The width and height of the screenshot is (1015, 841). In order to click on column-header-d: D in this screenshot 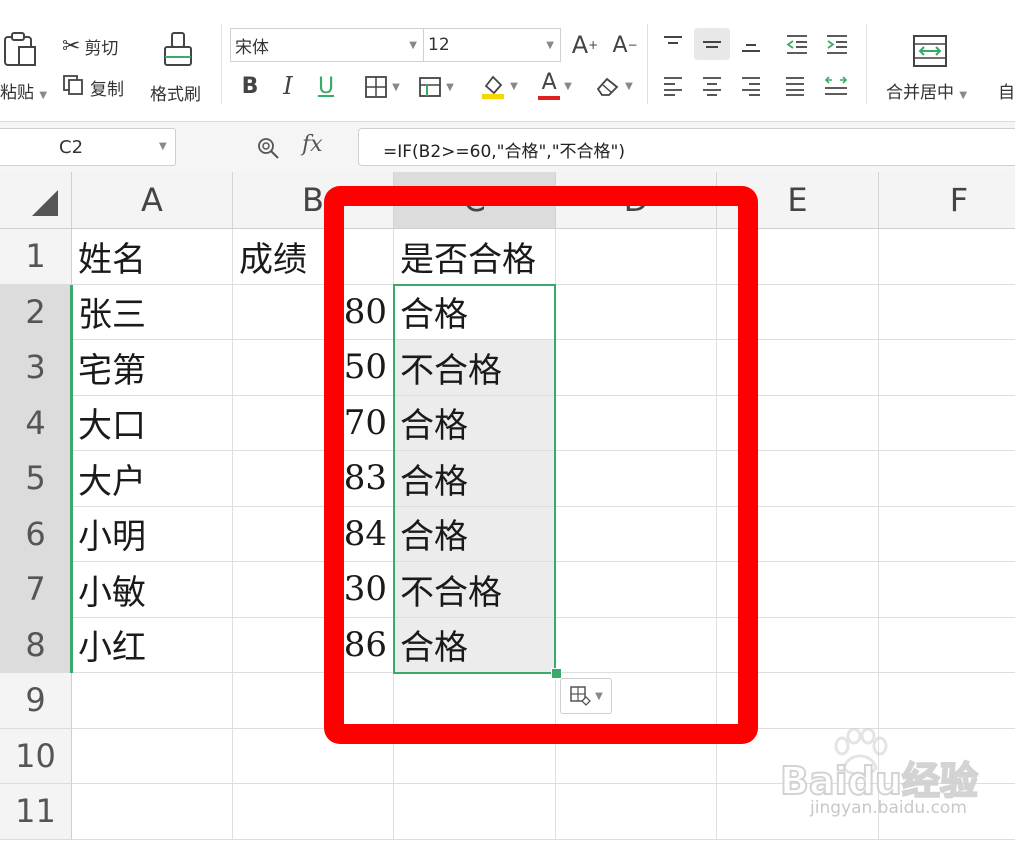, I will do `click(636, 200)`.